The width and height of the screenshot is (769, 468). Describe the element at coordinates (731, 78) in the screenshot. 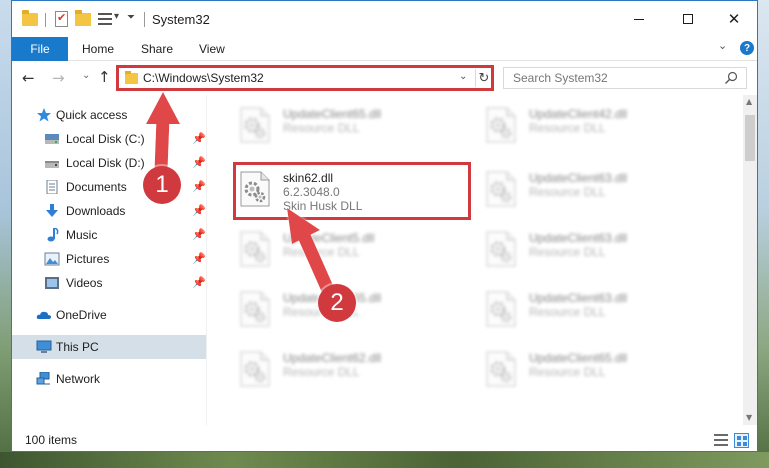

I see `search-icon` at that location.